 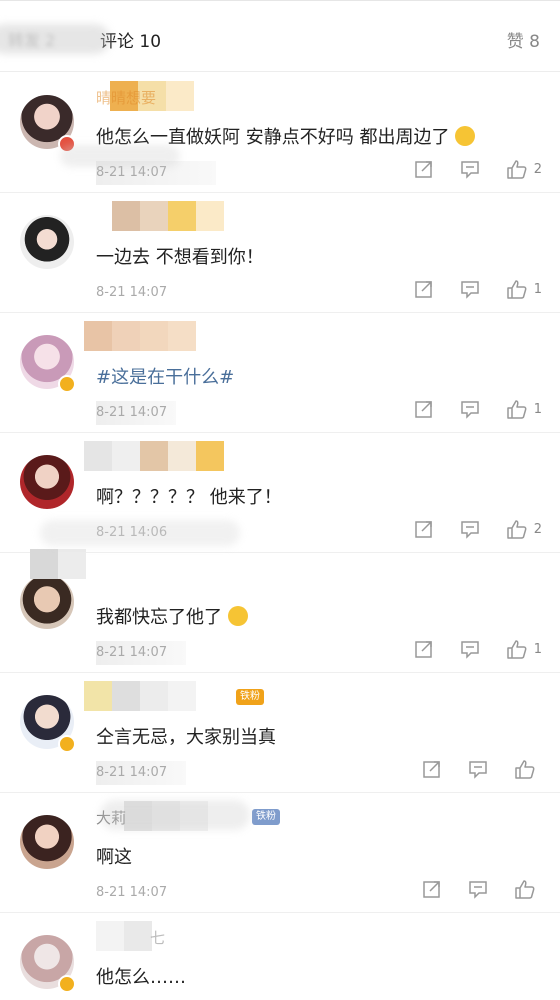 What do you see at coordinates (189, 497) in the screenshot?
I see `comment-text: 啊？？？？？ 他来了！` at bounding box center [189, 497].